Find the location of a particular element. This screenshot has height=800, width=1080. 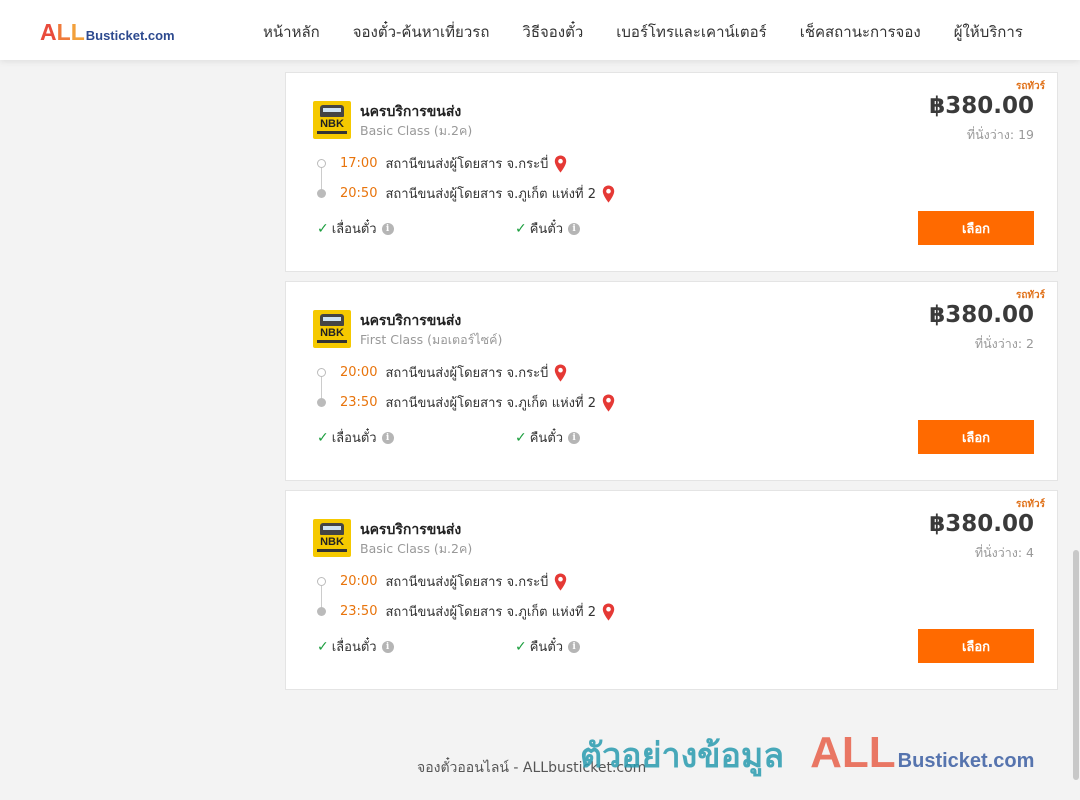

watermark-text: ตัวอย่างข้อมูล is located at coordinates (682, 756).